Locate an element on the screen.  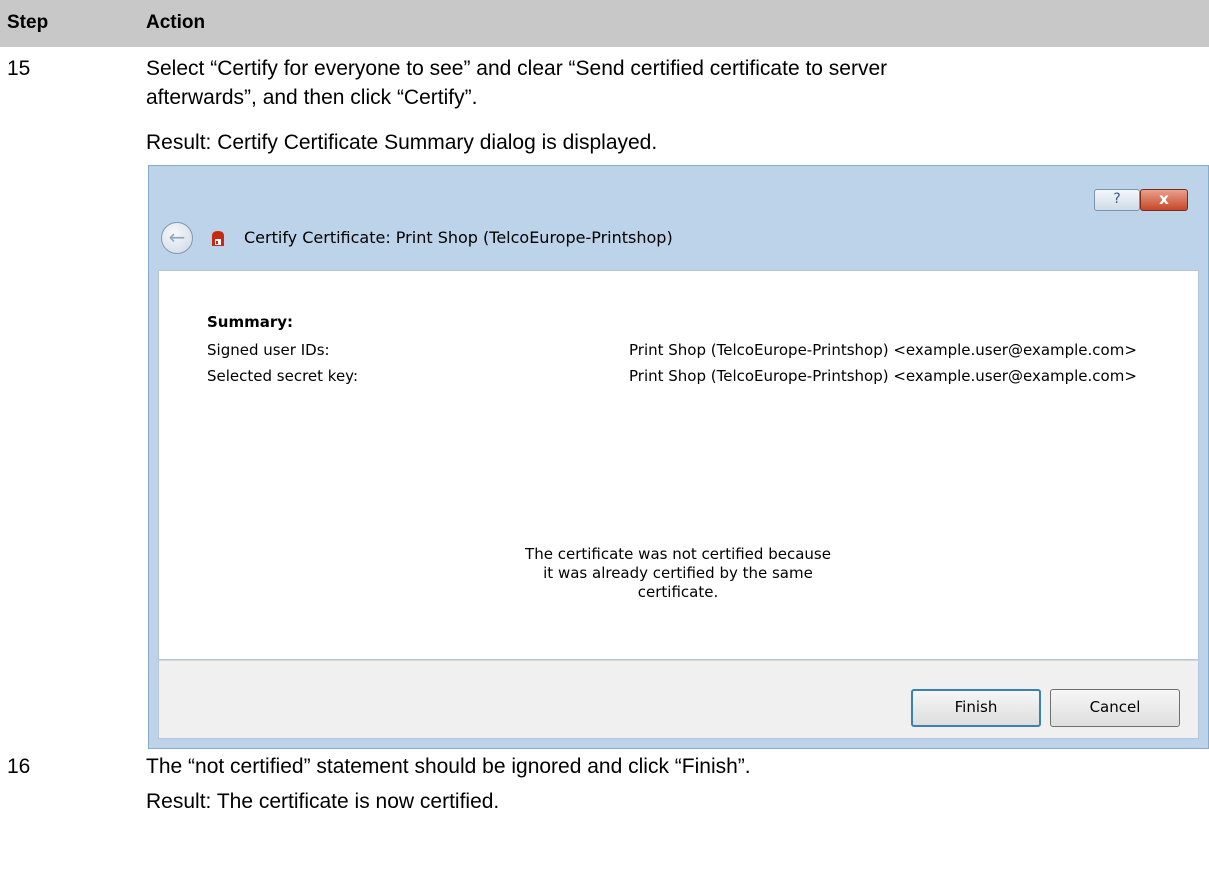
dialog-footer: Finish Cancel is located at coordinates (678, 699).